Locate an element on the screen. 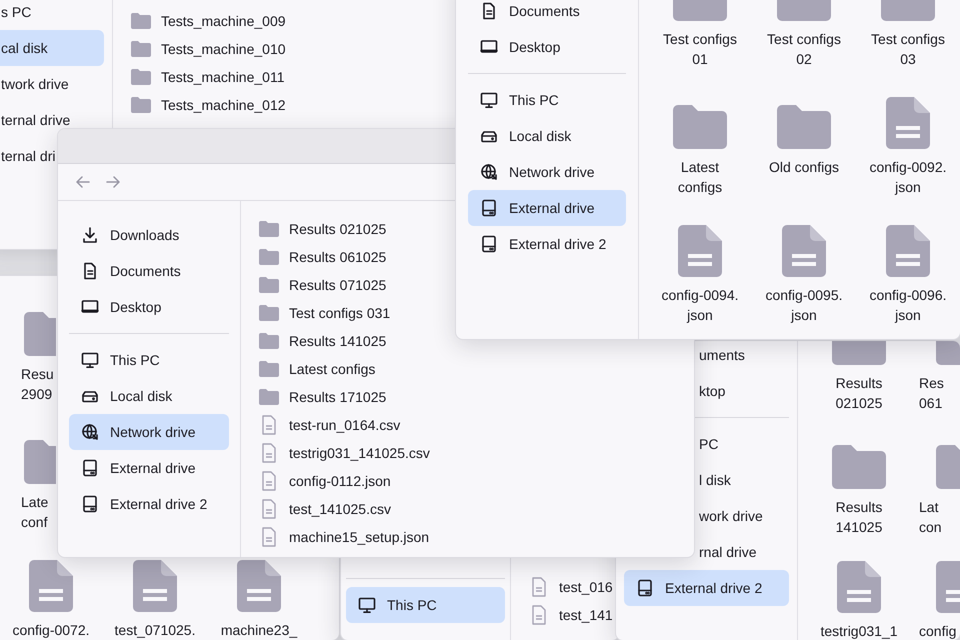 The height and width of the screenshot is (640, 960). file-list-item: Tests_machine_011 is located at coordinates (207, 77).